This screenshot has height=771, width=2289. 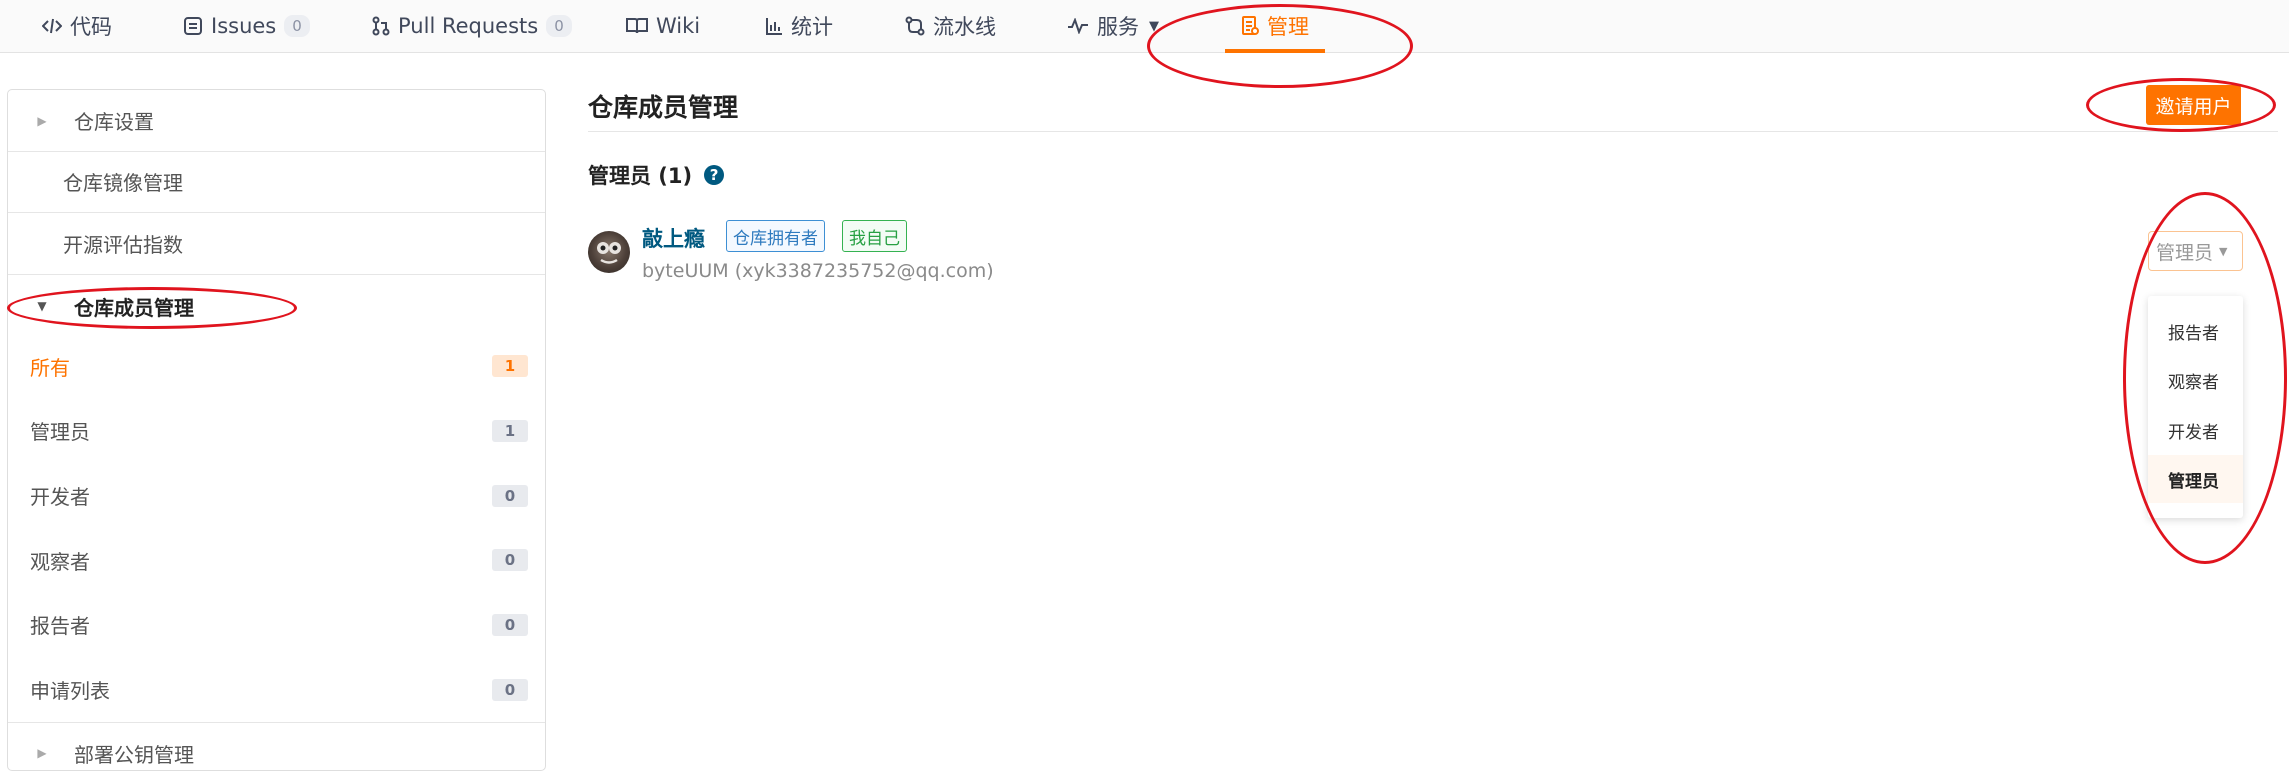 I want to click on service-icon, so click(x=1078, y=26).